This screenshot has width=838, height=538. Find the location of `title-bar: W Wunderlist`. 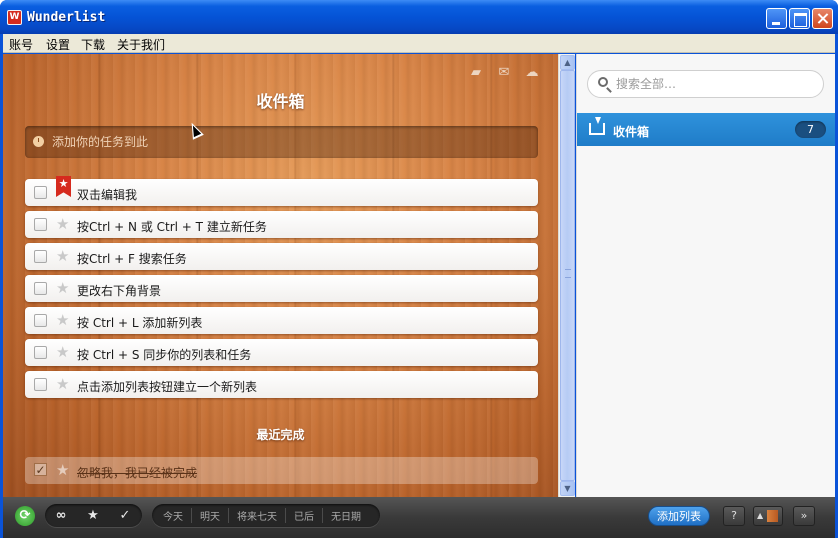

title-bar: W Wunderlist is located at coordinates (419, 17).